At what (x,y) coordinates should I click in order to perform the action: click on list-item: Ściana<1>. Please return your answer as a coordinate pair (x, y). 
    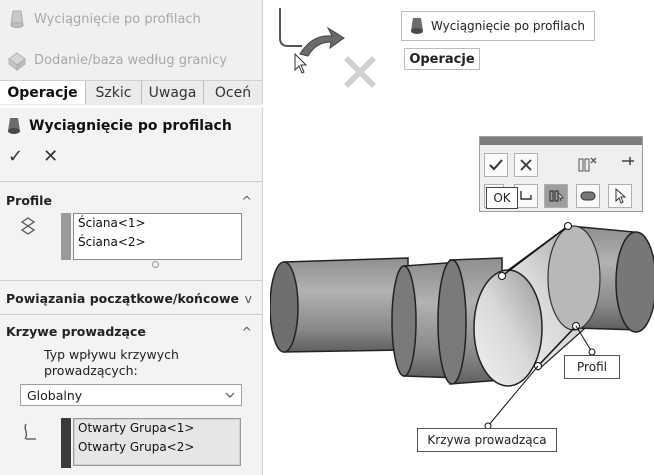
    Looking at the image, I should click on (157, 223).